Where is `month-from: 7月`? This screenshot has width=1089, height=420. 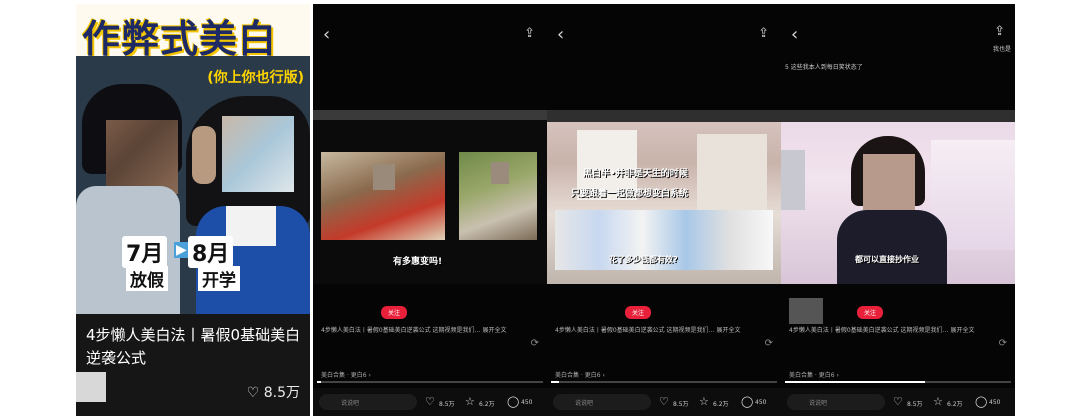
month-from: 7月 is located at coordinates (145, 252).